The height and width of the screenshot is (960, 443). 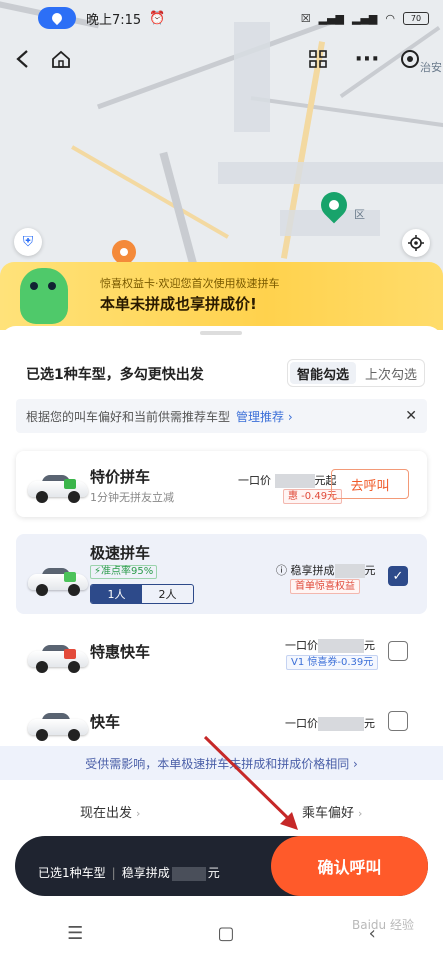 What do you see at coordinates (221, 763) in the screenshot?
I see `supply-notice: 受供需影响，本单极速拼车未拼成和拼成价格相同 ›` at bounding box center [221, 763].